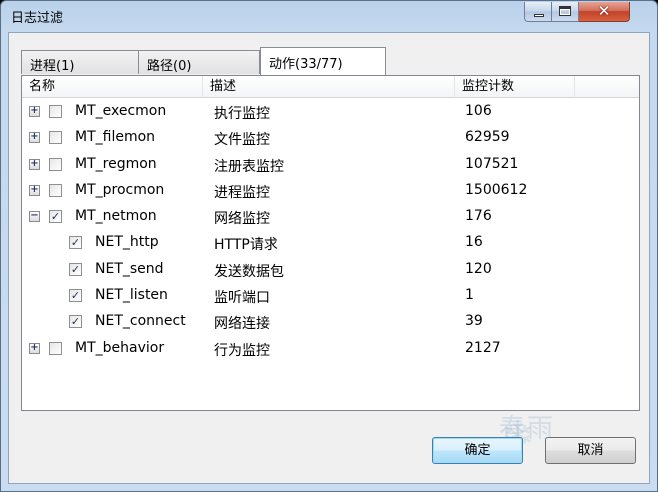  Describe the element at coordinates (37, 18) in the screenshot. I see `window-title: 日志过滤` at that location.